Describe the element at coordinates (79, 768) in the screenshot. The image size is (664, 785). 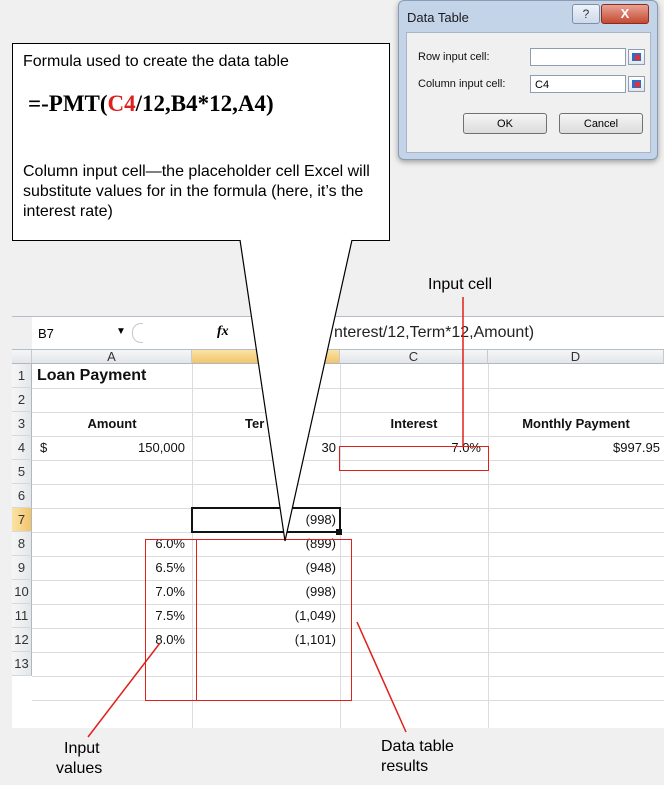
I see `label-input-values-line2: values` at that location.